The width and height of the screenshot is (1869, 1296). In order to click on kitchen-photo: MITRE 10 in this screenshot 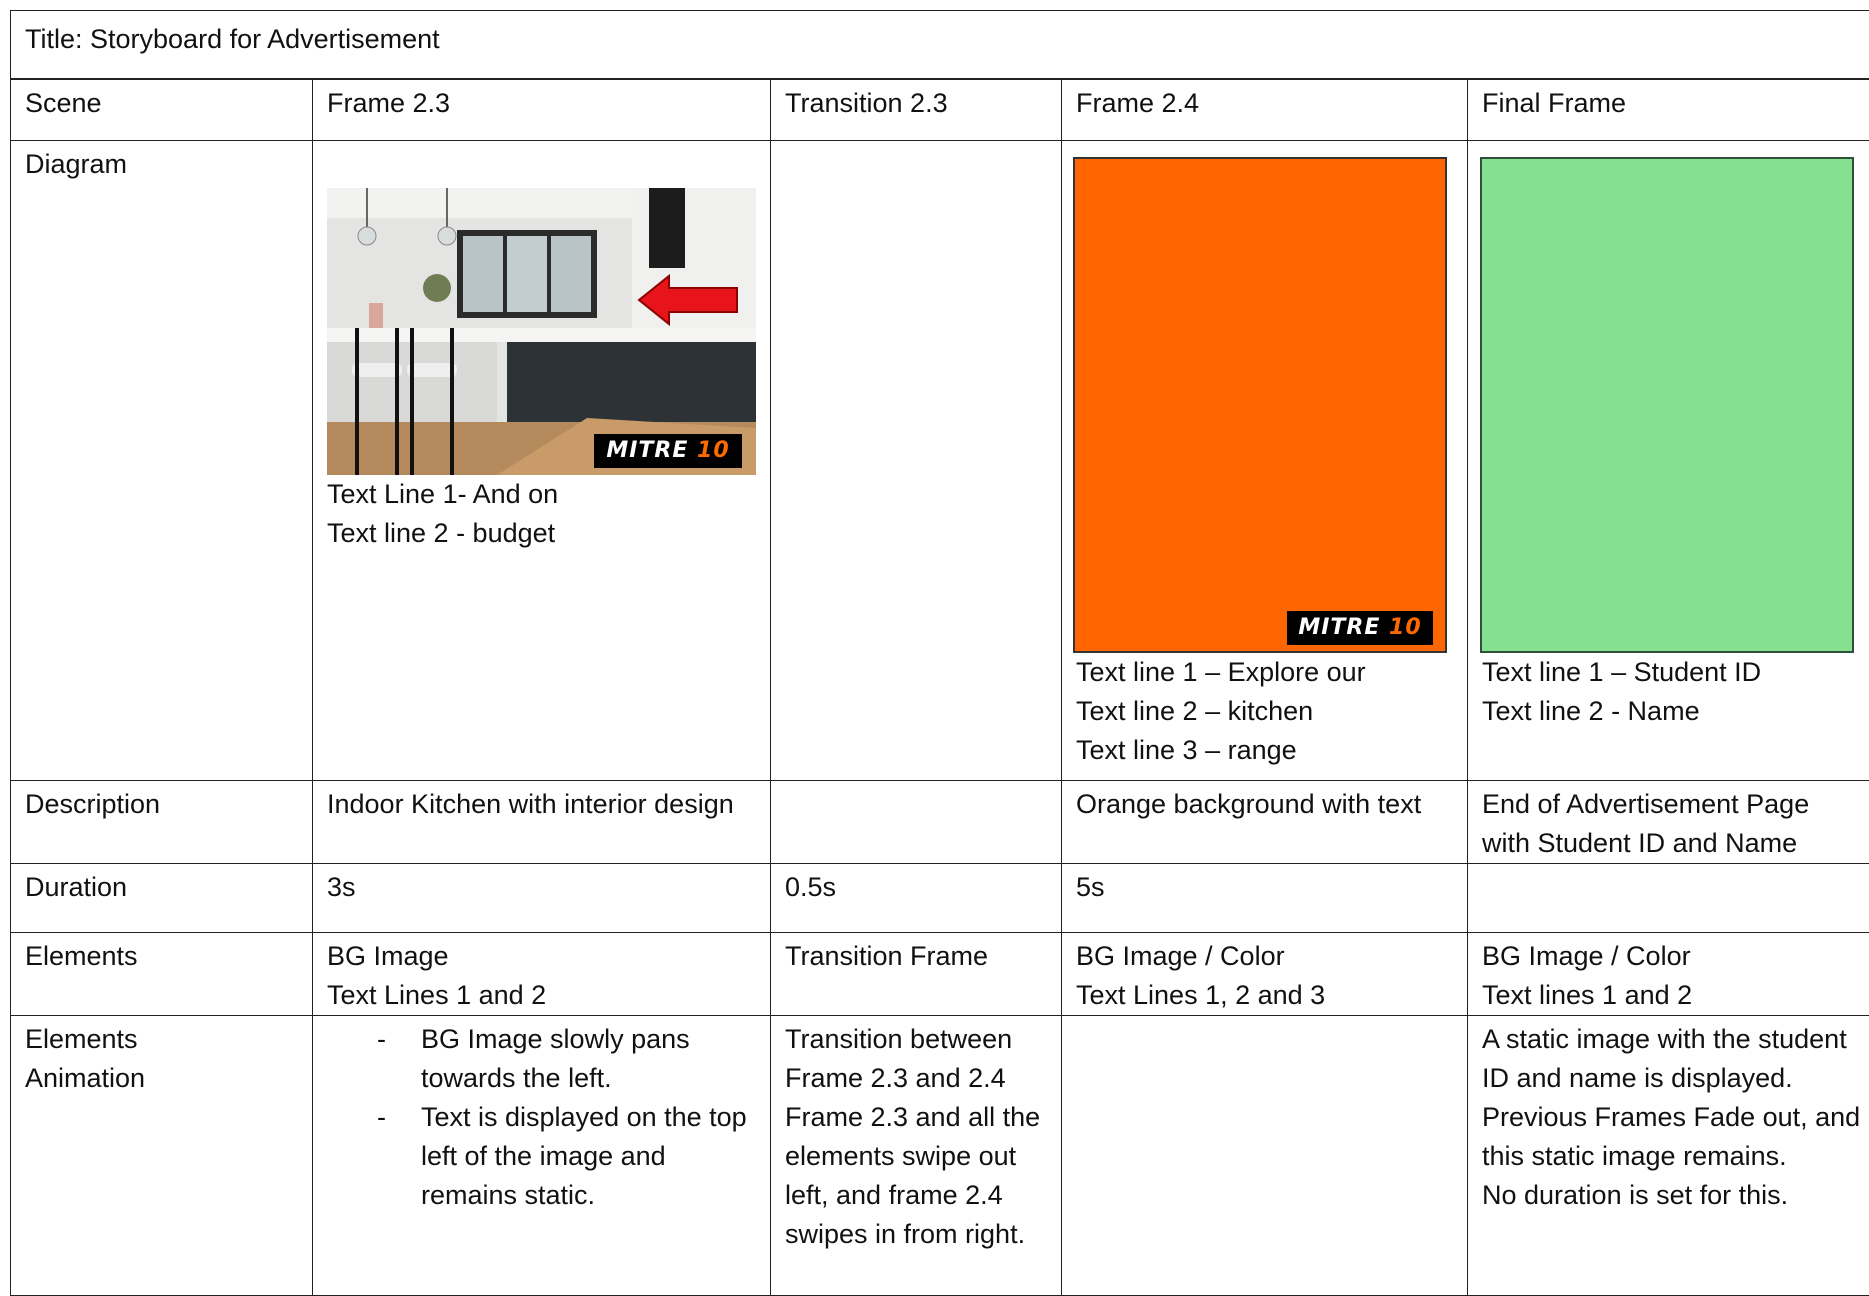, I will do `click(541, 331)`.